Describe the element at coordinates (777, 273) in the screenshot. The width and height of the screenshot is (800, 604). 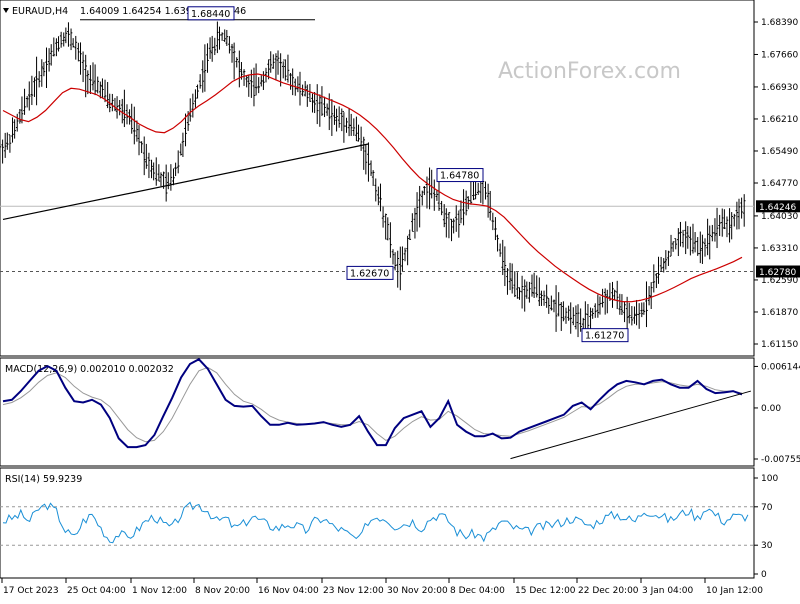
I see `support-level-label: 1.62780` at that location.